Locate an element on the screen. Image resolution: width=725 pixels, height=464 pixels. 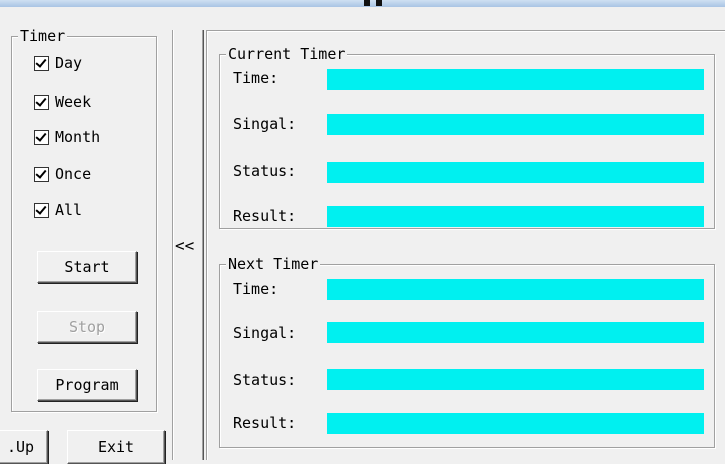
collapse-chevron-icon: << is located at coordinates (184, 245).